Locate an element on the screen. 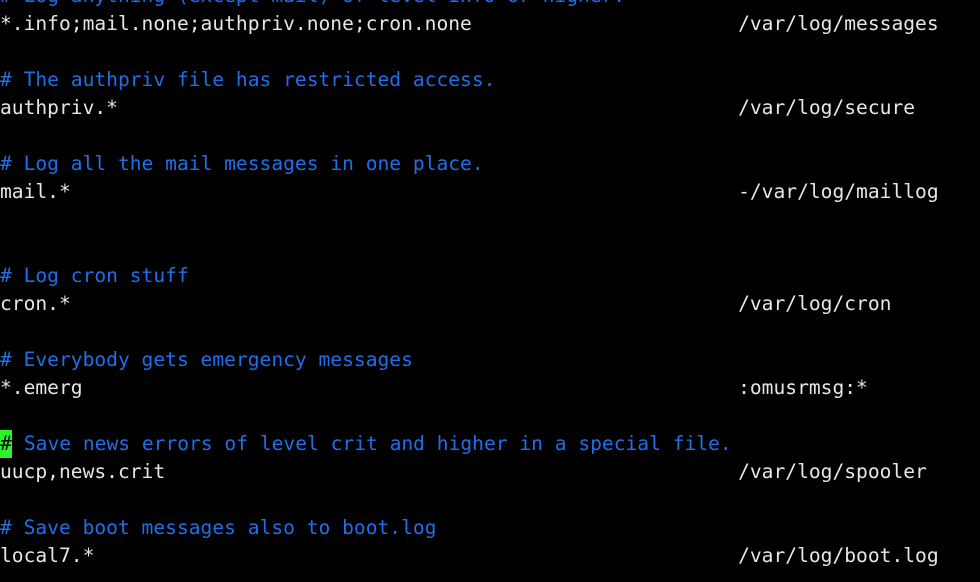 The height and width of the screenshot is (582, 980). terminal-line: # Everybody gets emergency messages is located at coordinates (490, 360).